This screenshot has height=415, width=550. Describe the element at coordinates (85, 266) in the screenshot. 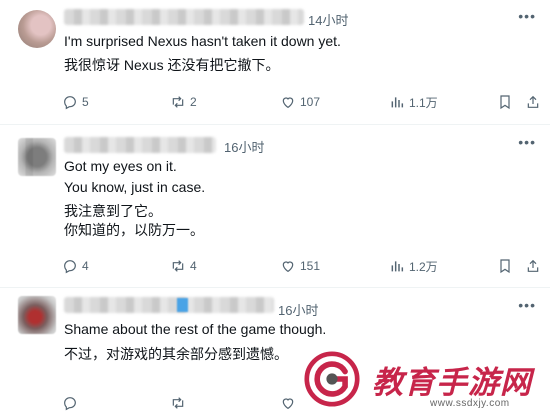

I see `reply-count: 4` at that location.